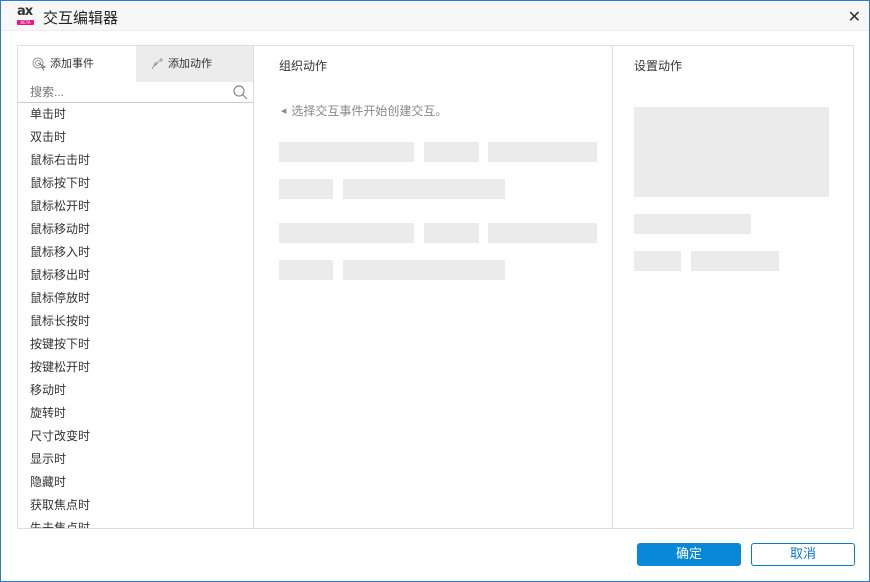  I want to click on event-item: 鼠标移出时, so click(135, 275).